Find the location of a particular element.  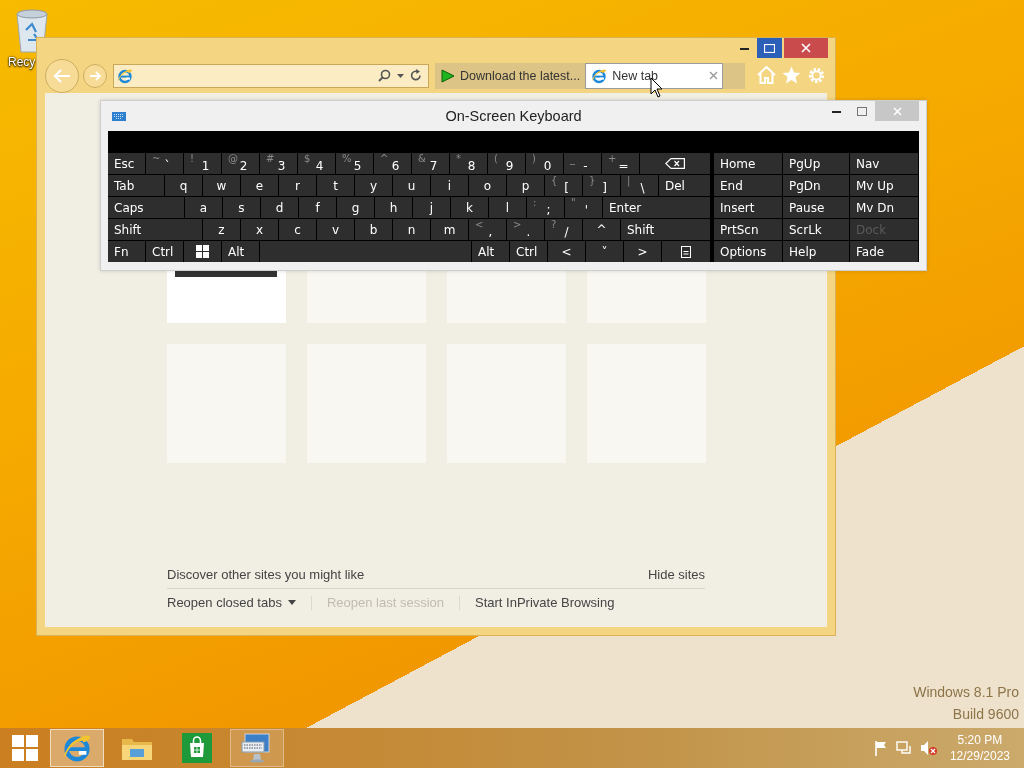

key: PgDn is located at coordinates (816, 185).